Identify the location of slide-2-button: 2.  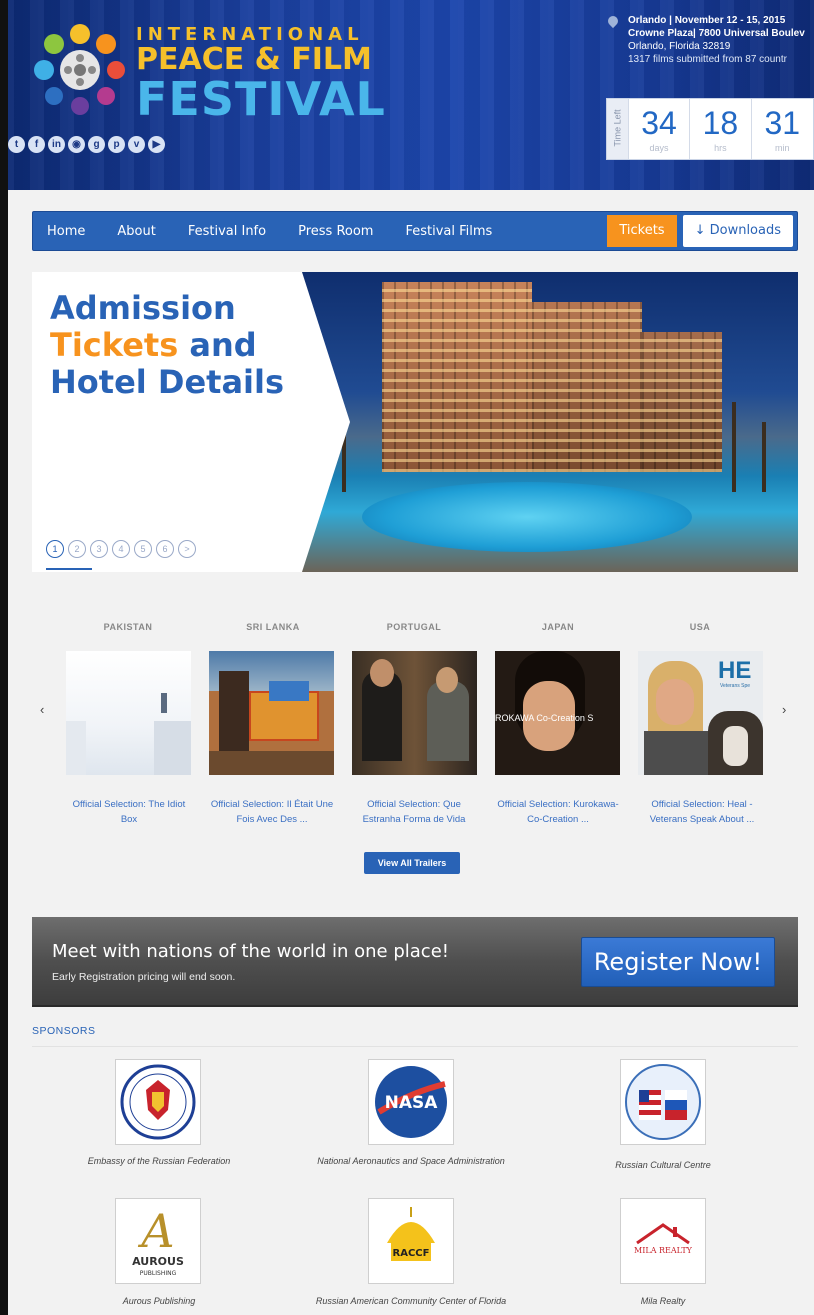
(77, 549).